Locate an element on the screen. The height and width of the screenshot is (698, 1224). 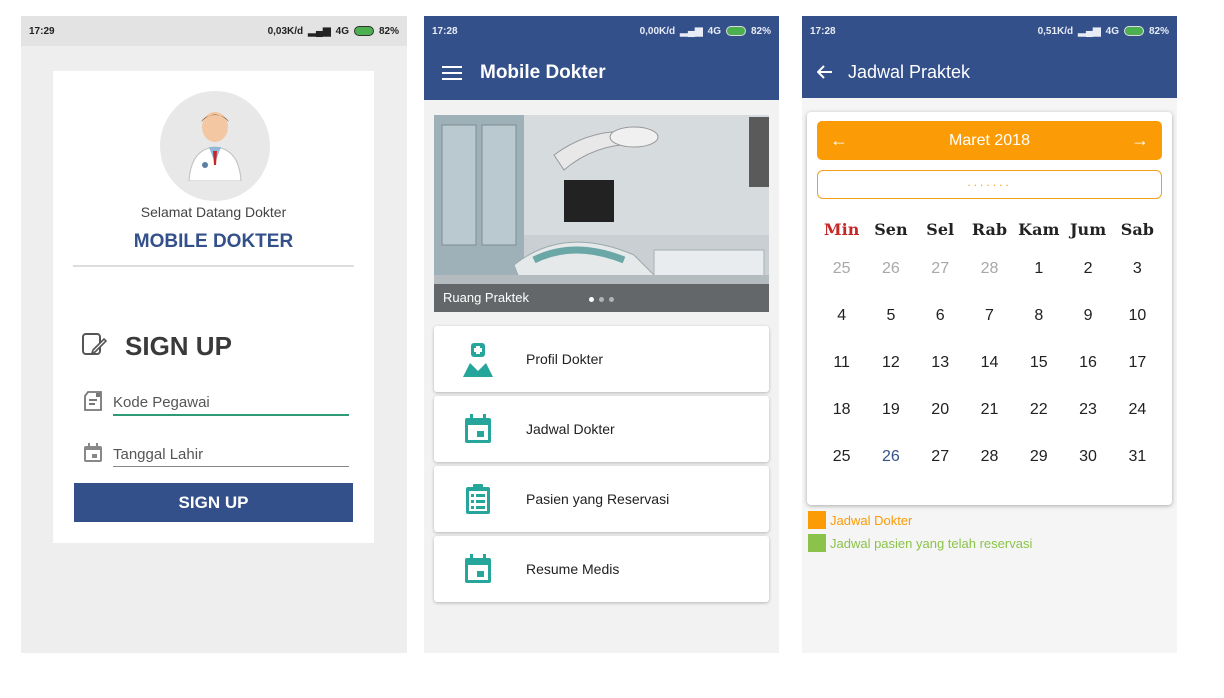
weekday-header: Rab is located at coordinates (989, 229).